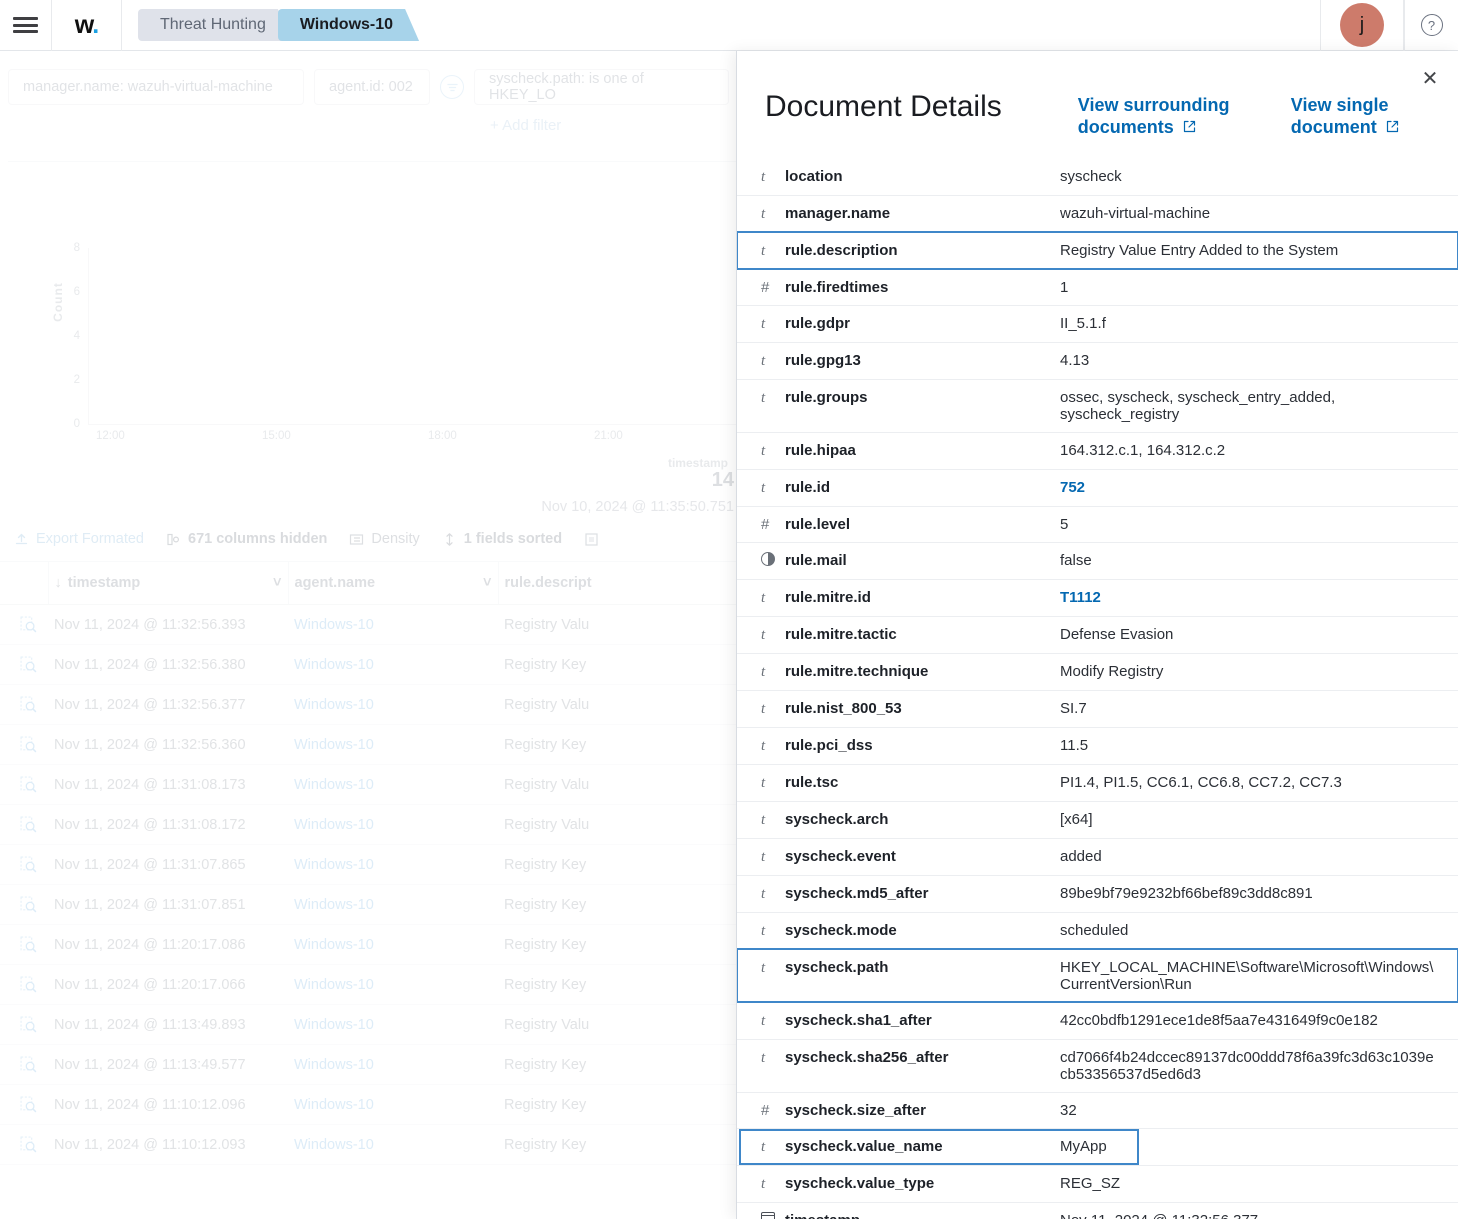 The height and width of the screenshot is (1219, 1458). I want to click on user-menu-button: j, so click(1362, 25).